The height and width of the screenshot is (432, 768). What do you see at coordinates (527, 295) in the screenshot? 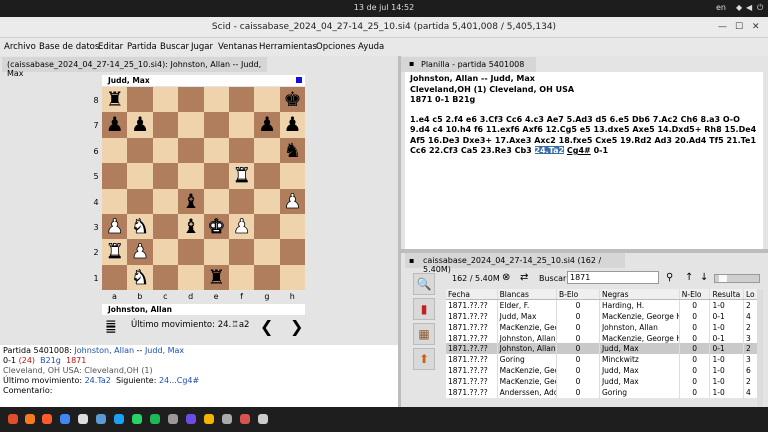
I see `column-header: Blancas` at bounding box center [527, 295].